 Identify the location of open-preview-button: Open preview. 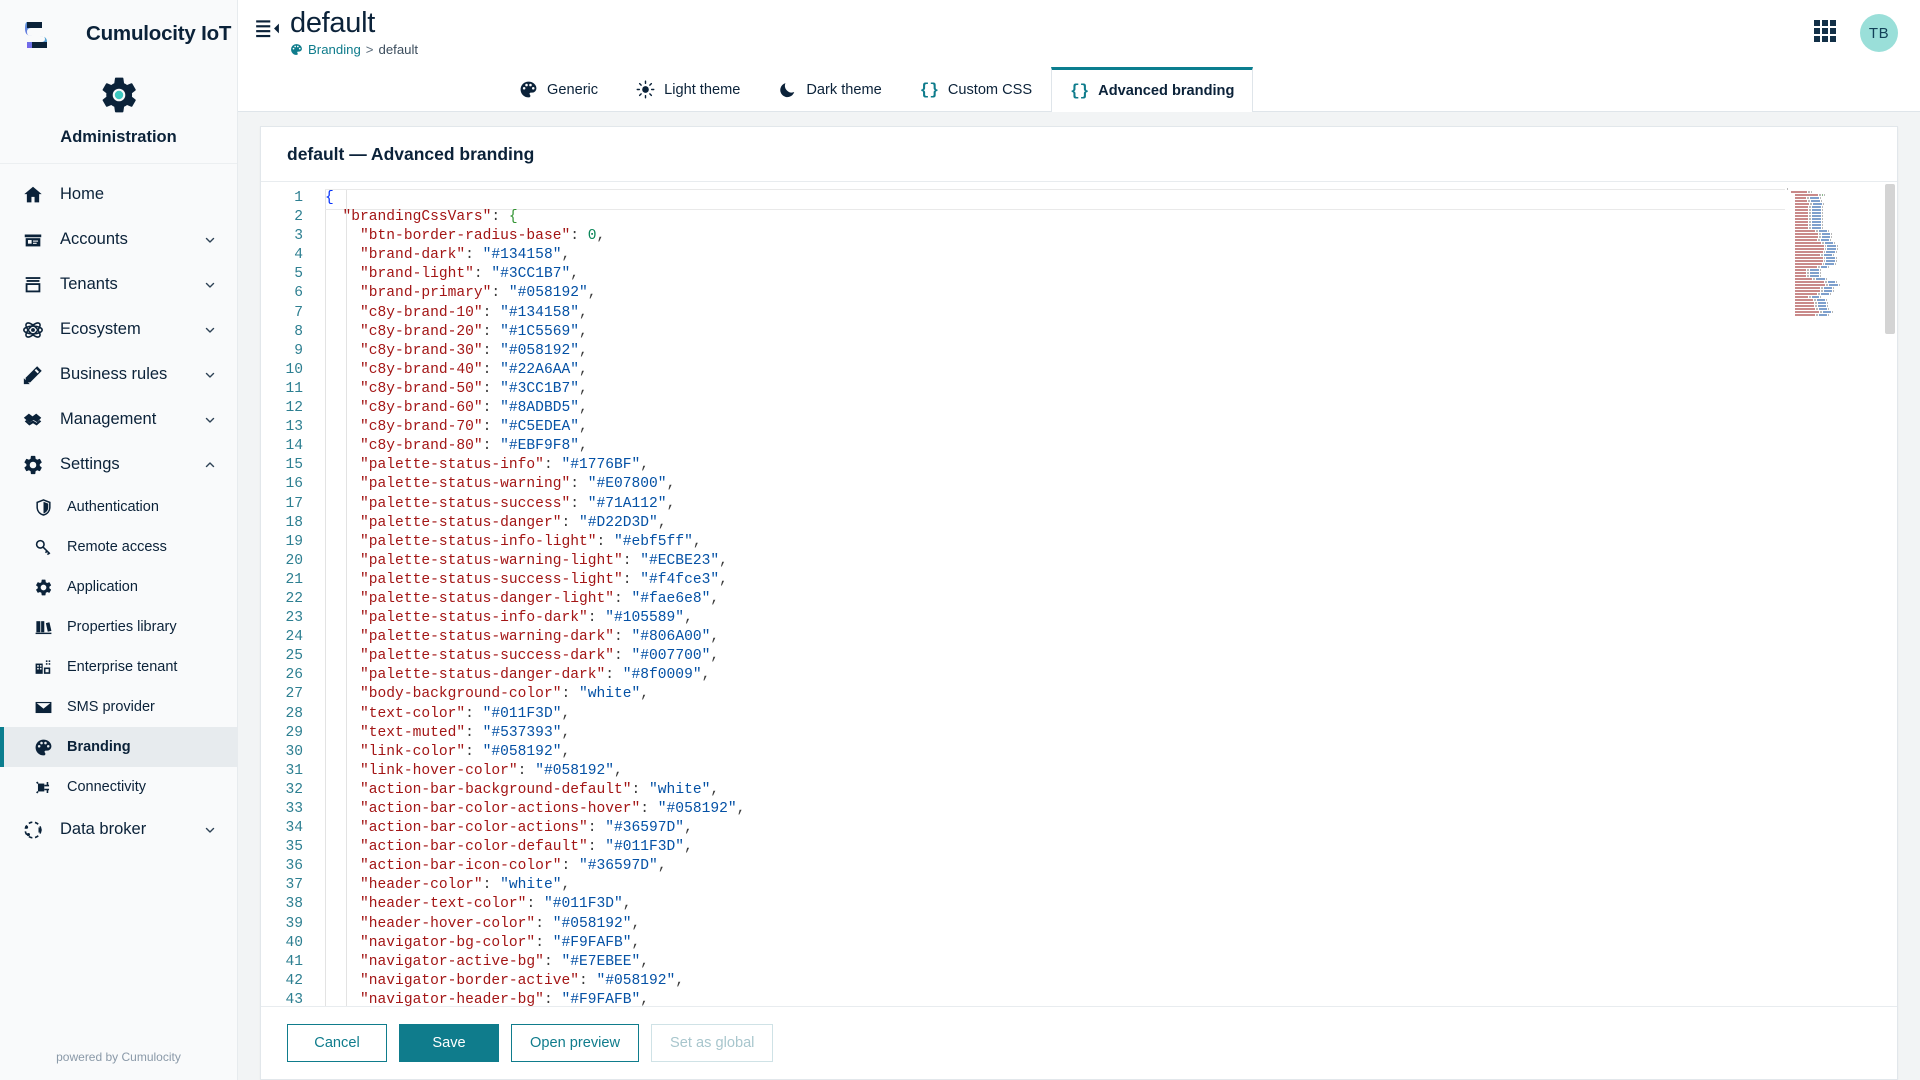
(575, 1043).